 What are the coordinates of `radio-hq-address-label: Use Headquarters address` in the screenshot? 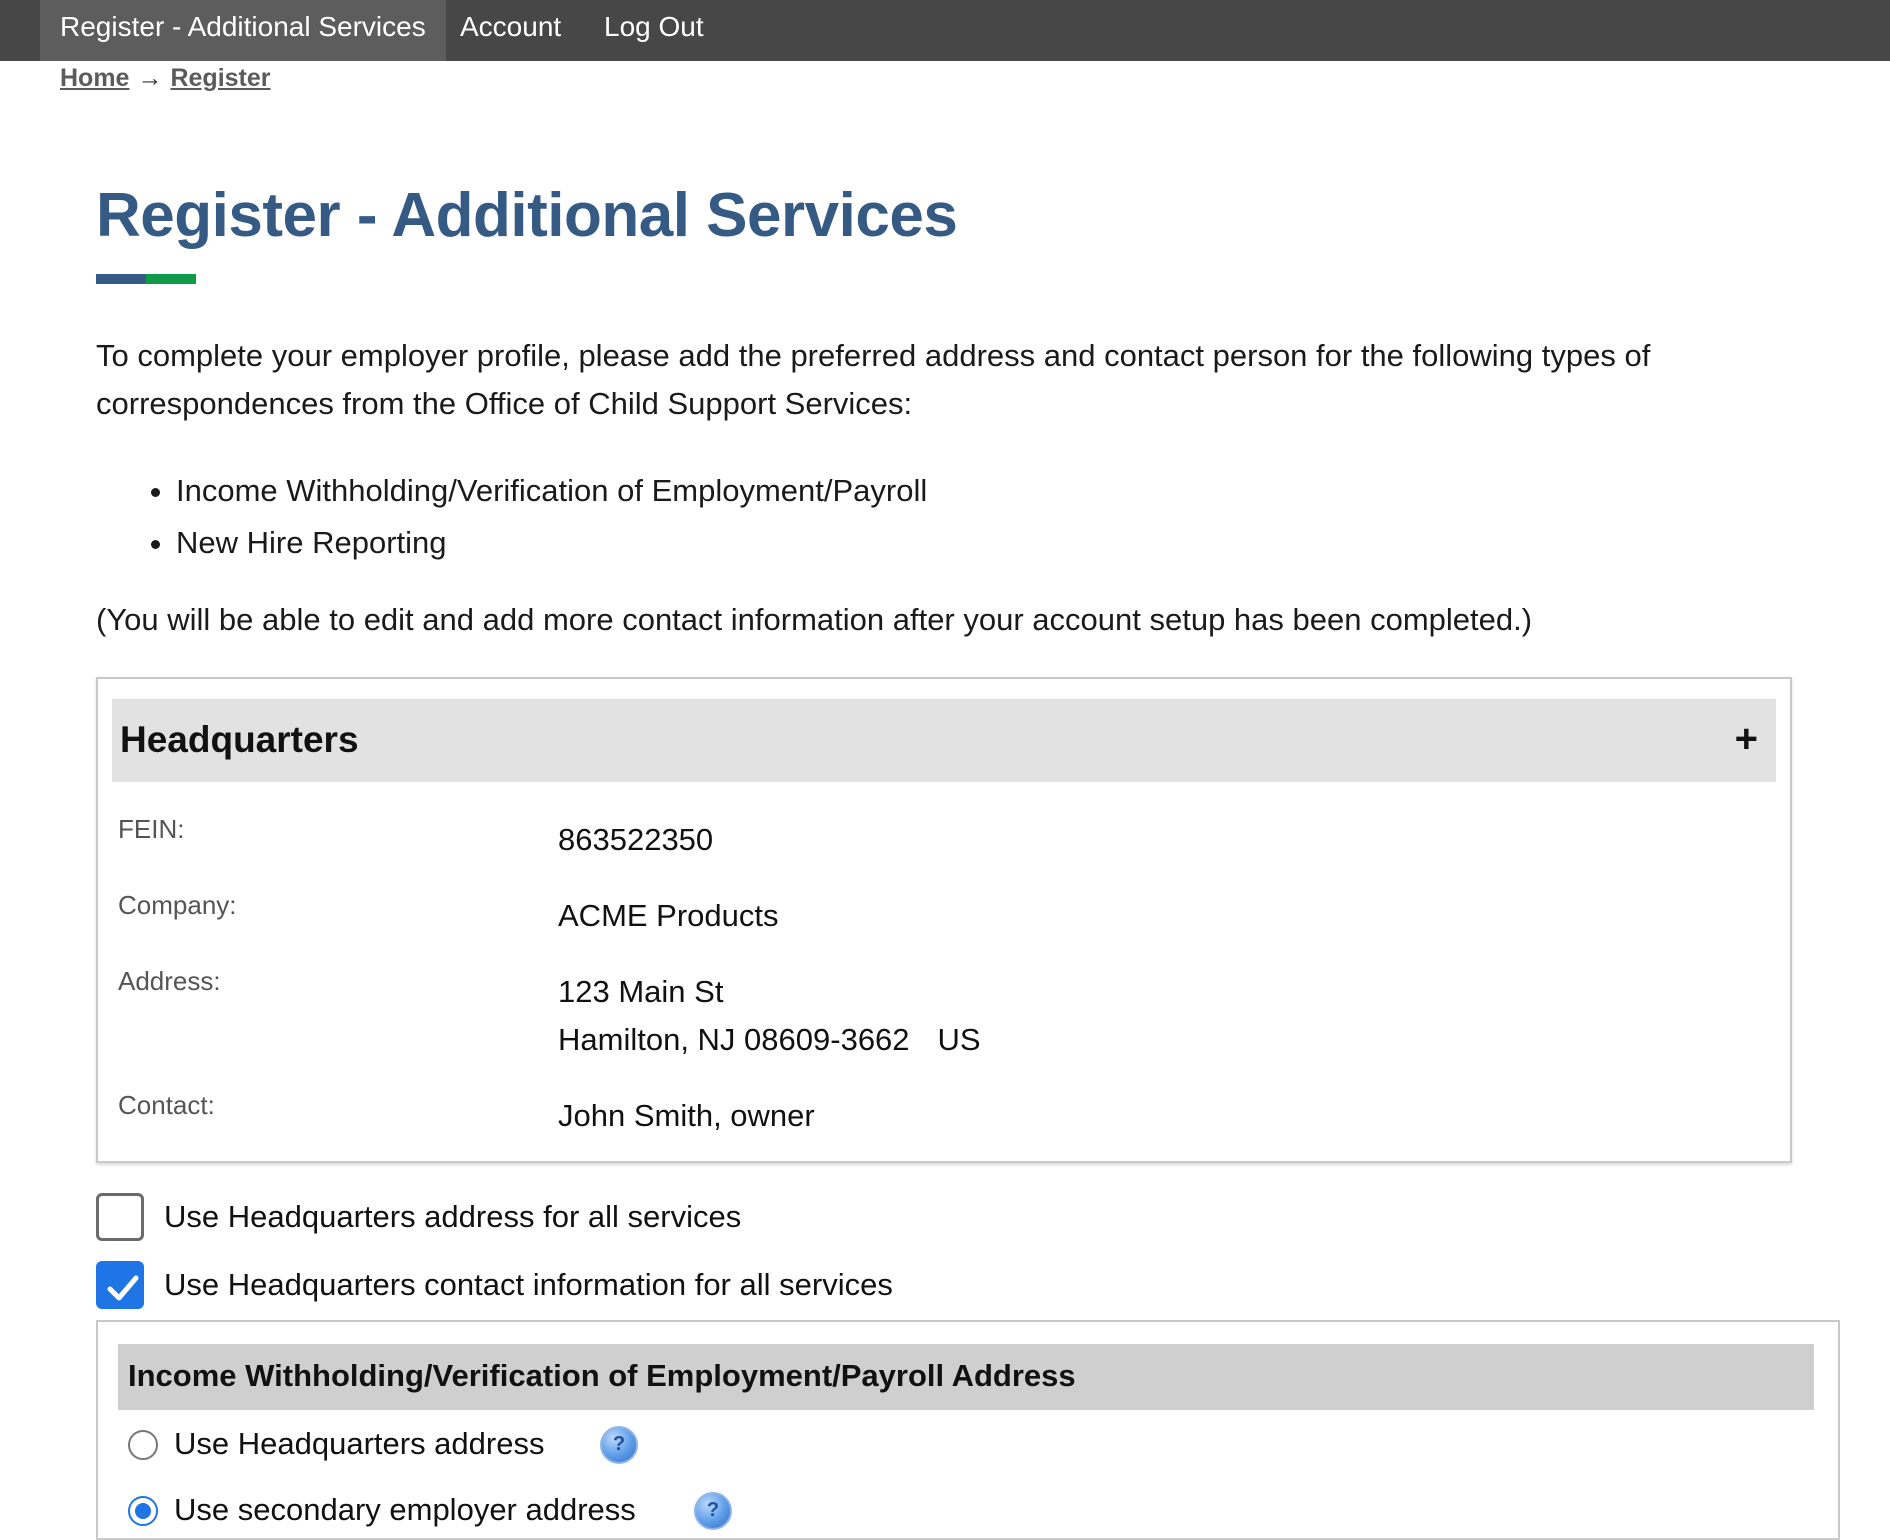 It's located at (359, 1443).